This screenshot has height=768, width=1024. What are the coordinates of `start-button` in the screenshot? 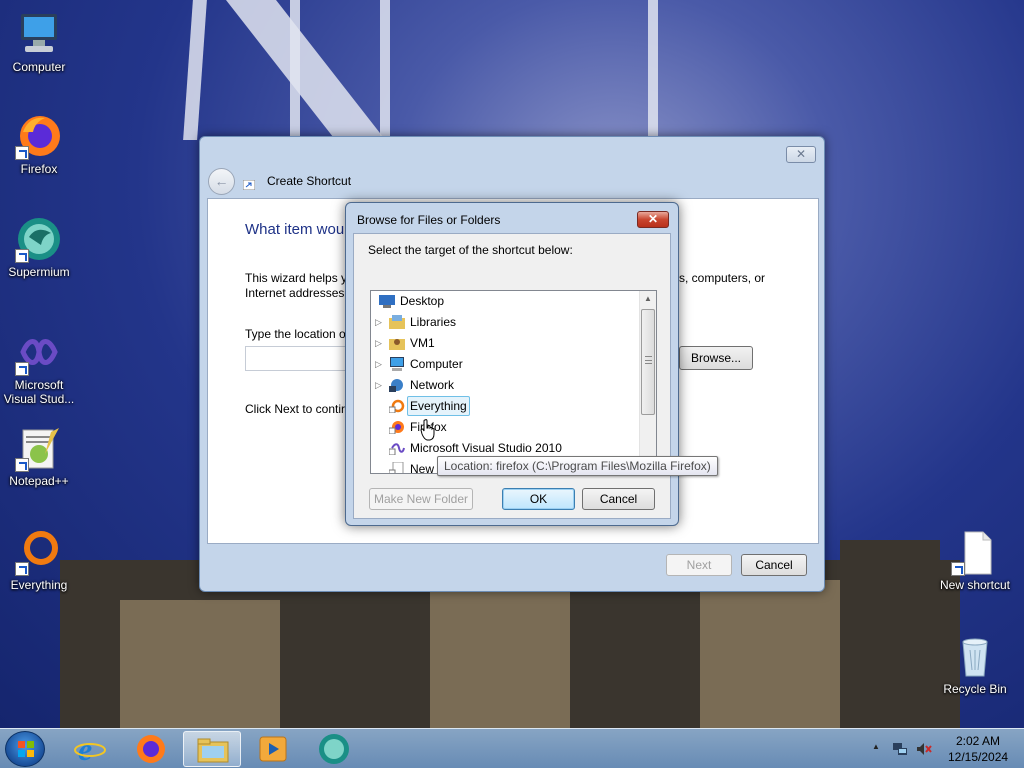 It's located at (25, 749).